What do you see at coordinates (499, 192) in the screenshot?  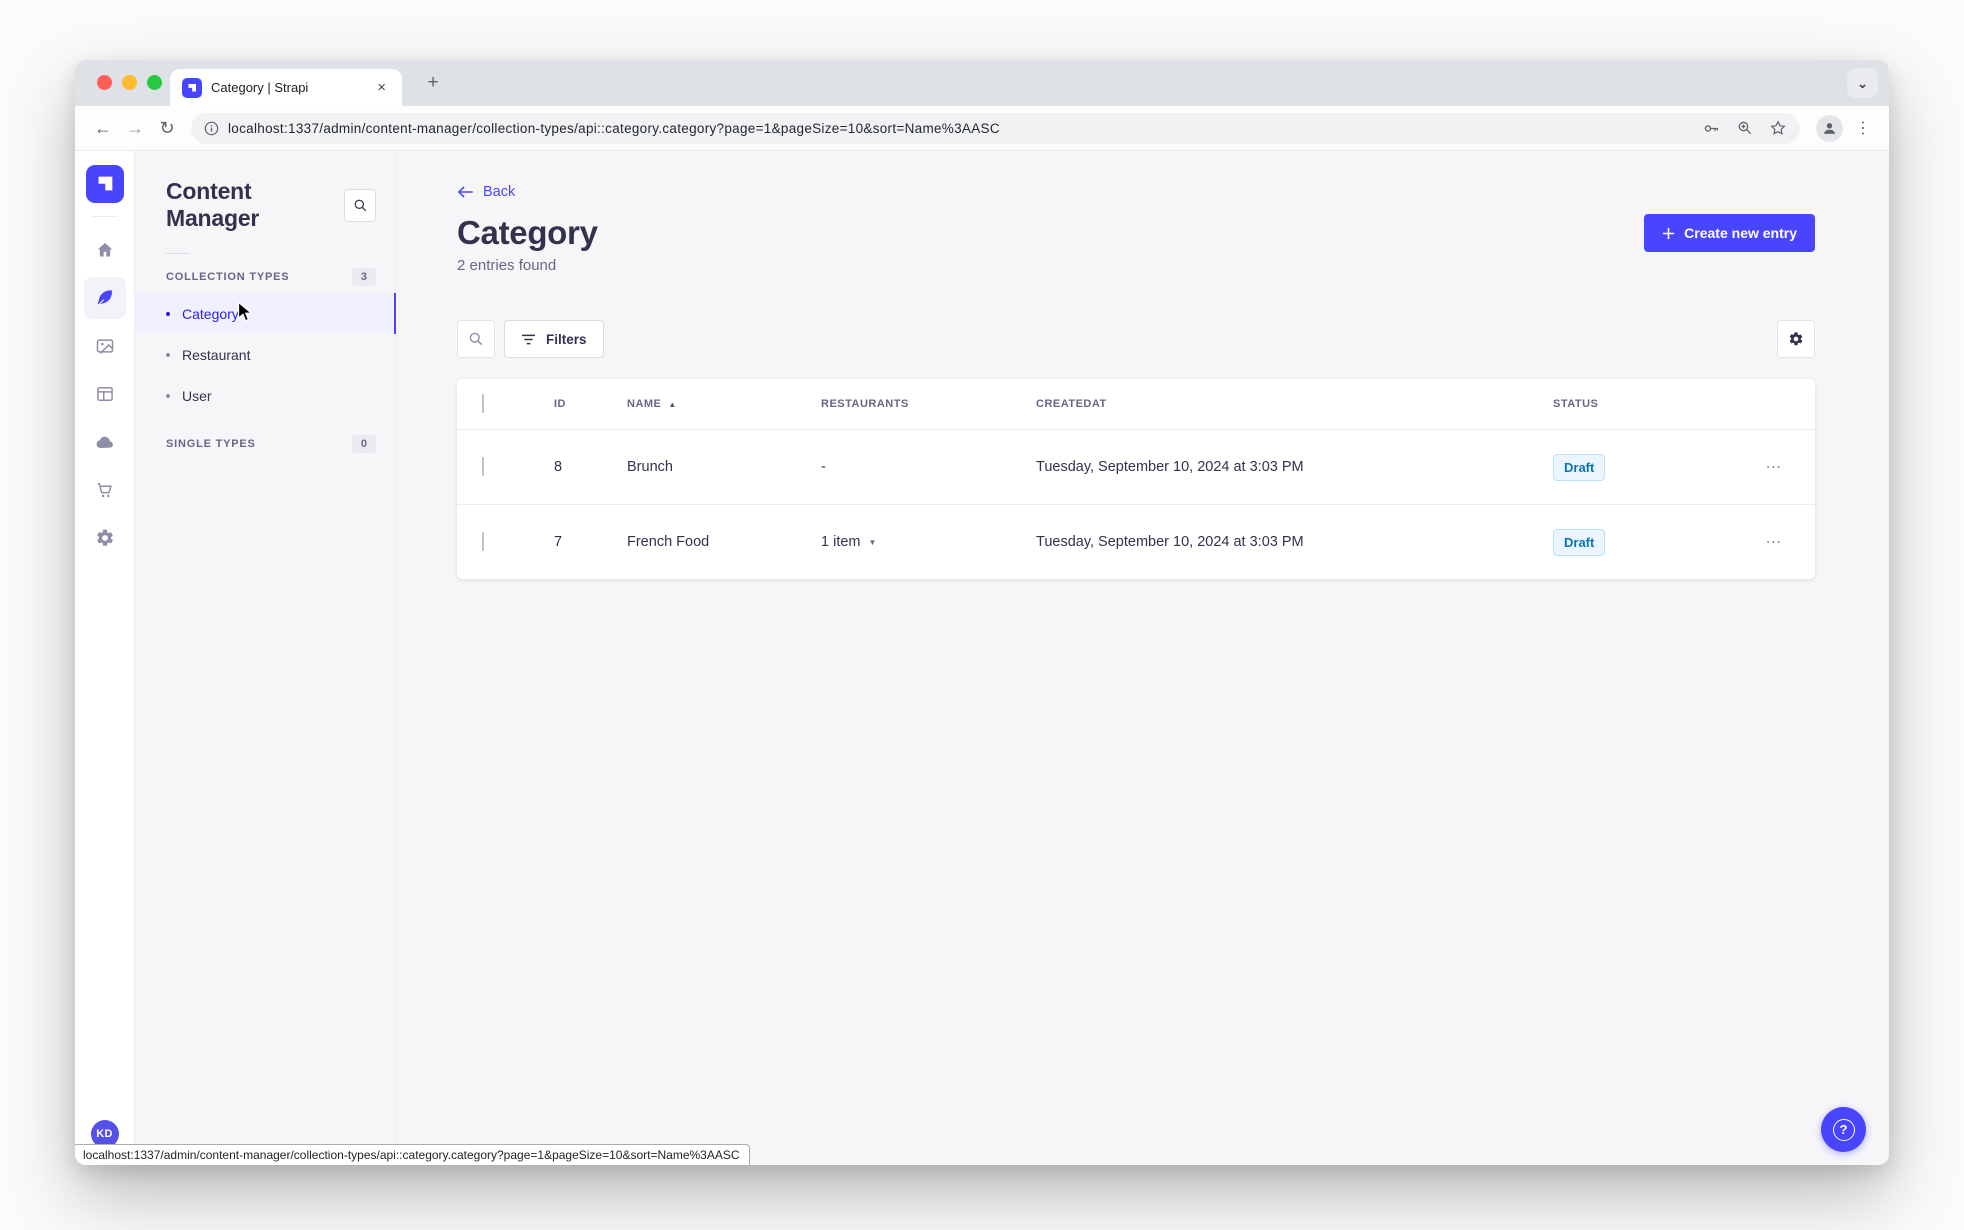 I see `back-label: Back` at bounding box center [499, 192].